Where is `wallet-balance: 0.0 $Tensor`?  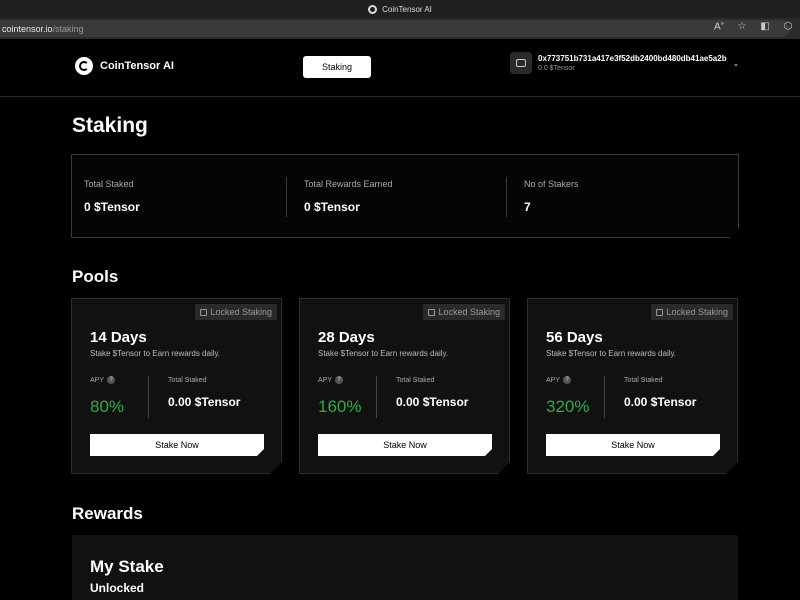 wallet-balance: 0.0 $Tensor is located at coordinates (632, 68).